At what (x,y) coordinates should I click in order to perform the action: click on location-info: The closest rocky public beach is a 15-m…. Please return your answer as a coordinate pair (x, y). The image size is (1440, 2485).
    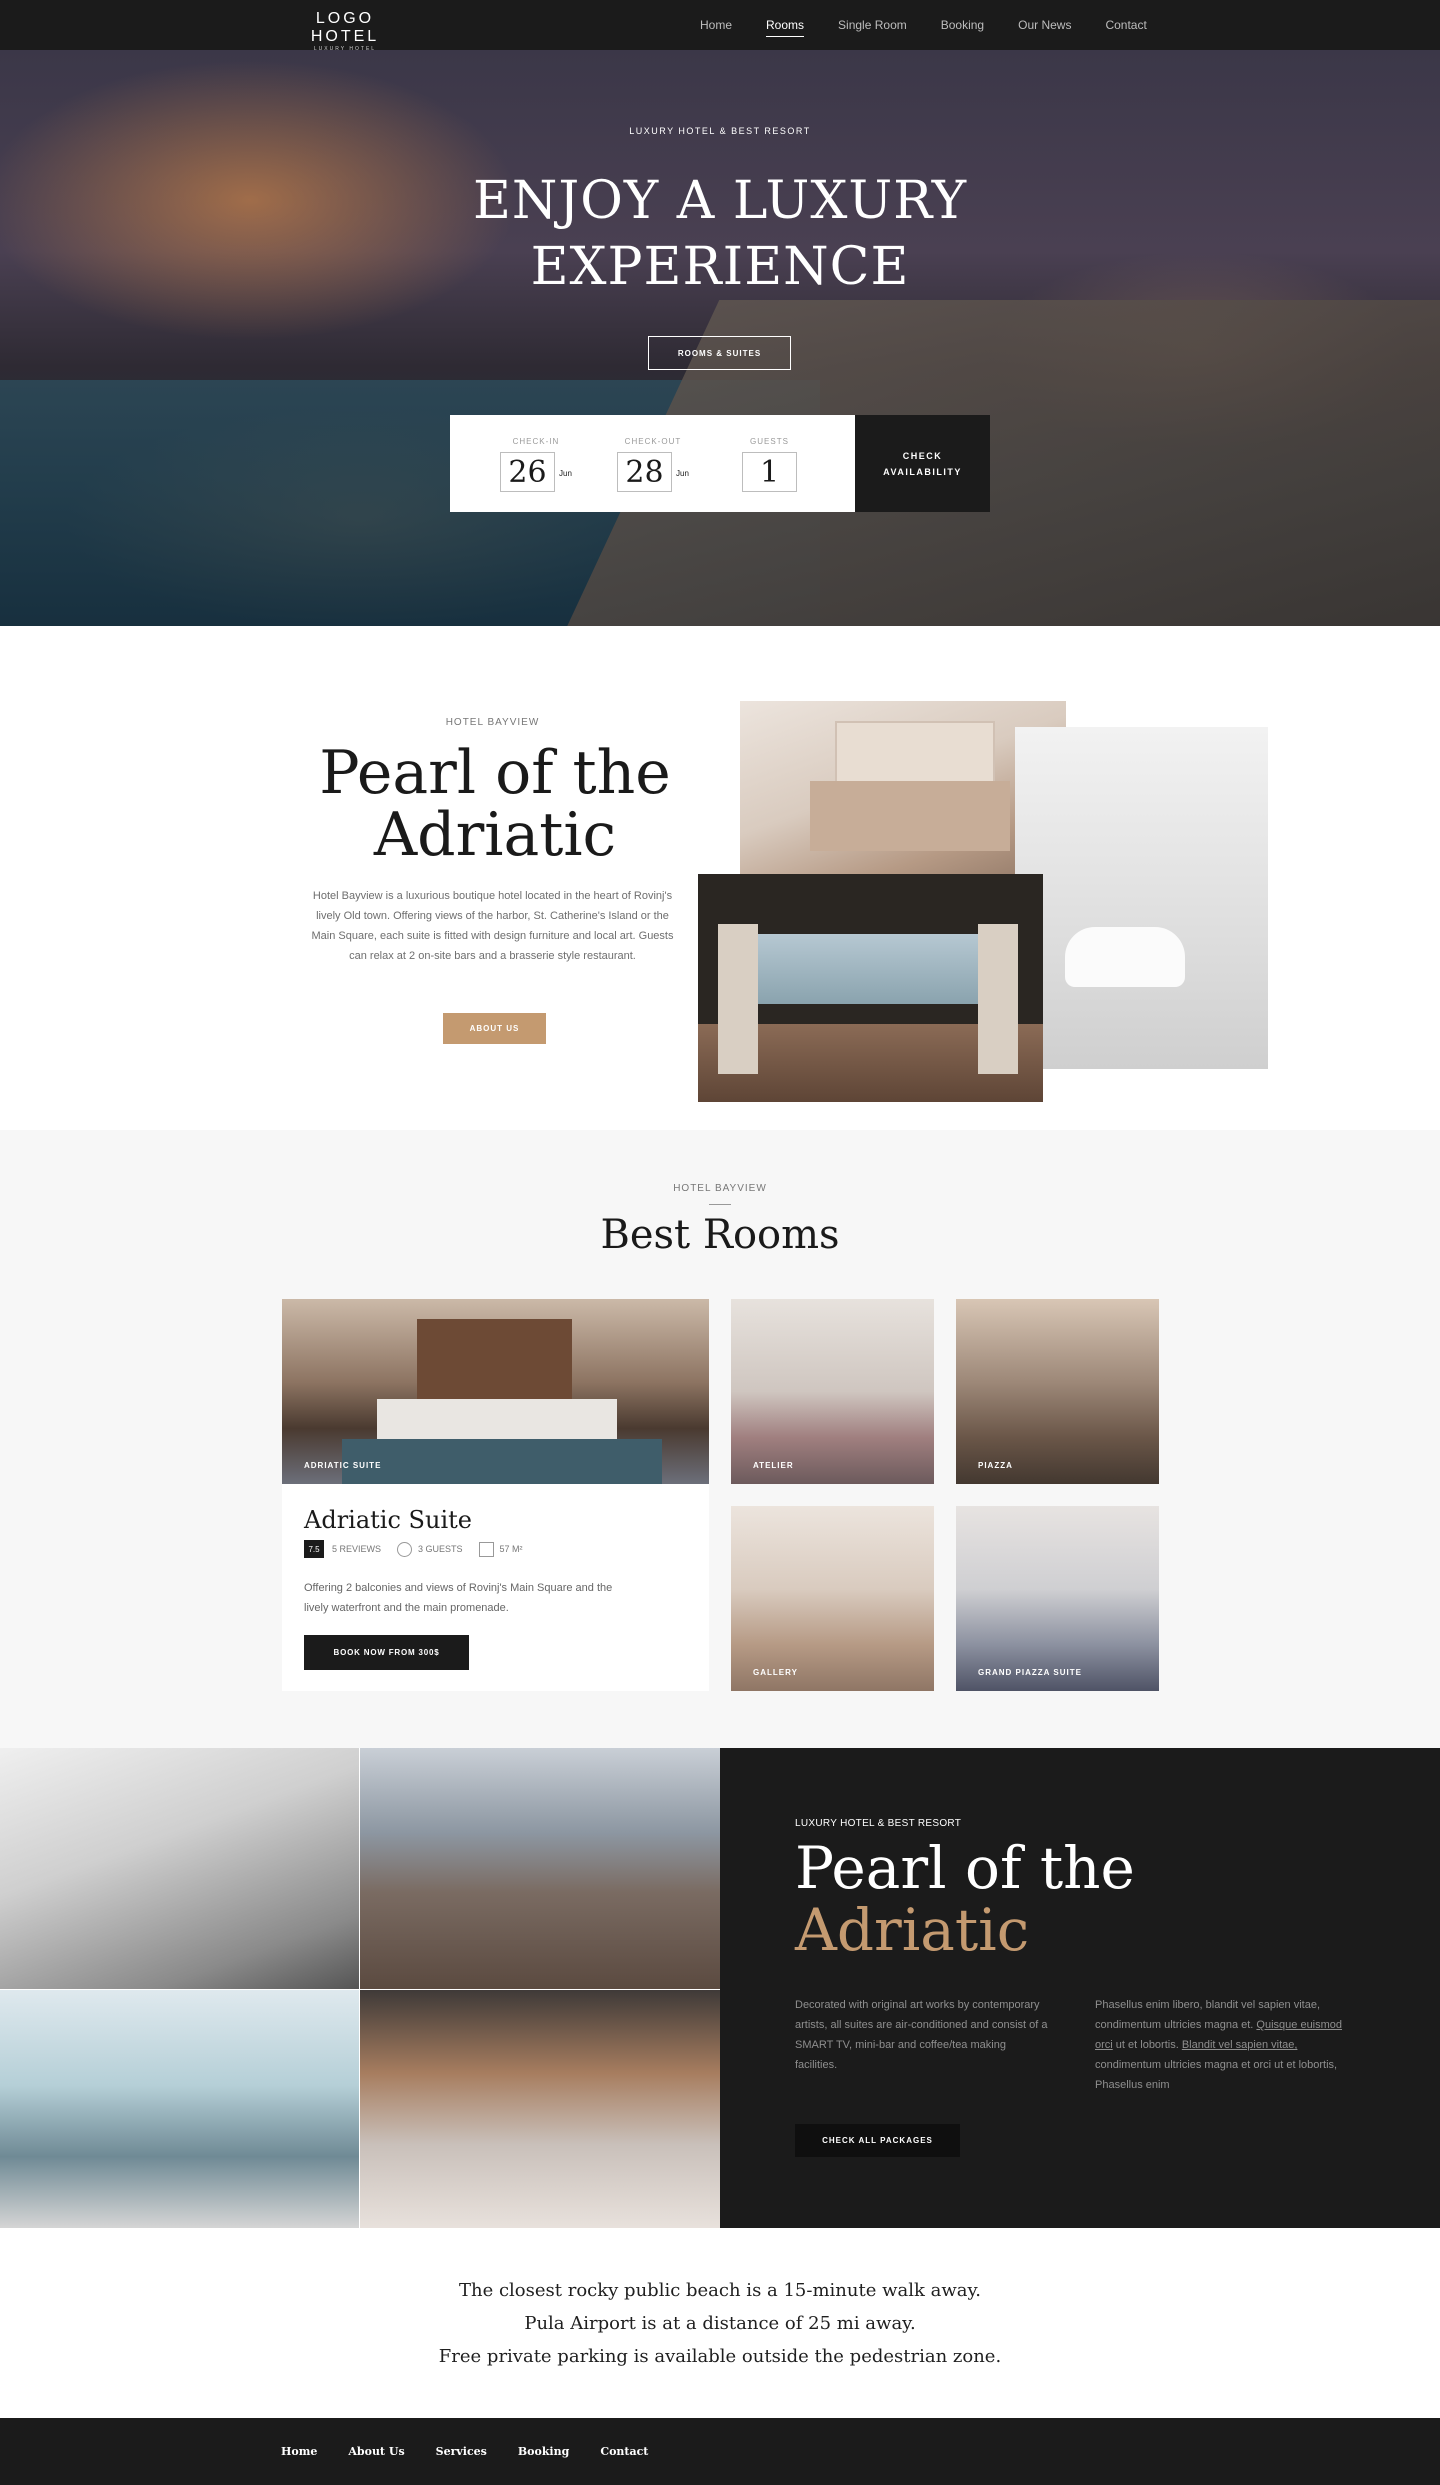
    Looking at the image, I should click on (720, 2323).